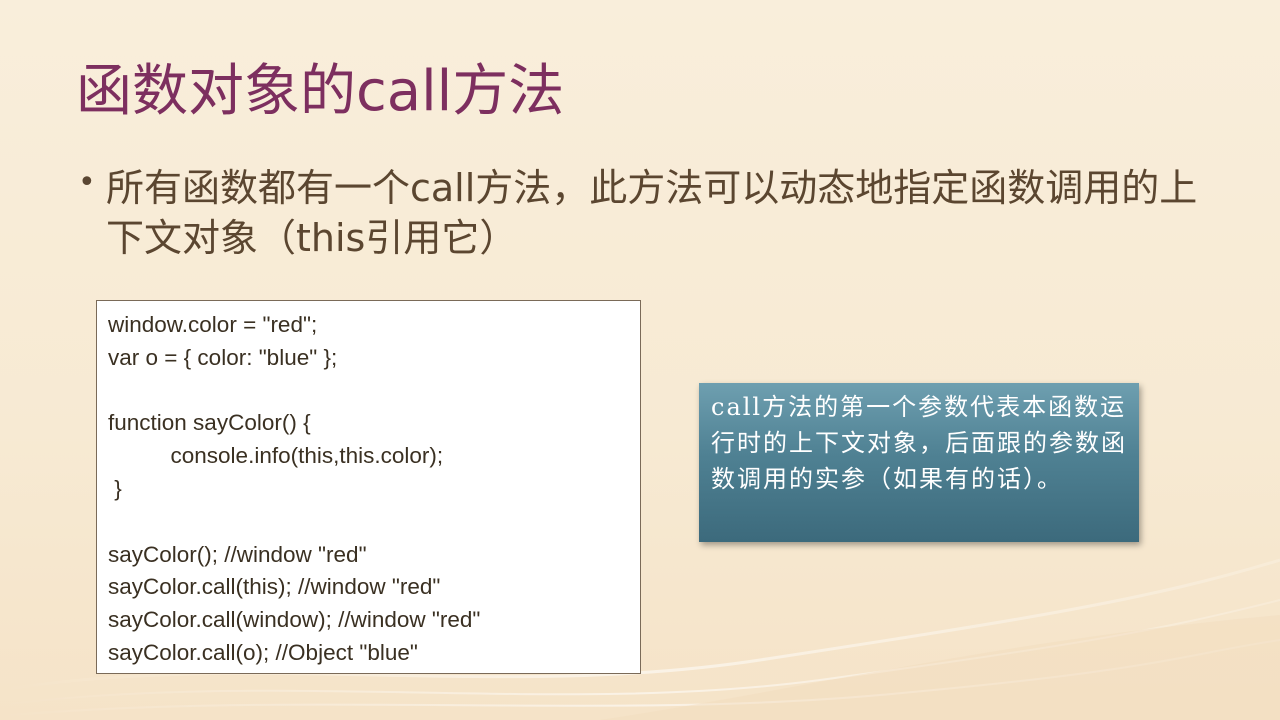  What do you see at coordinates (223, 357) in the screenshot?
I see `code-line: var o = { color: "blue" };` at bounding box center [223, 357].